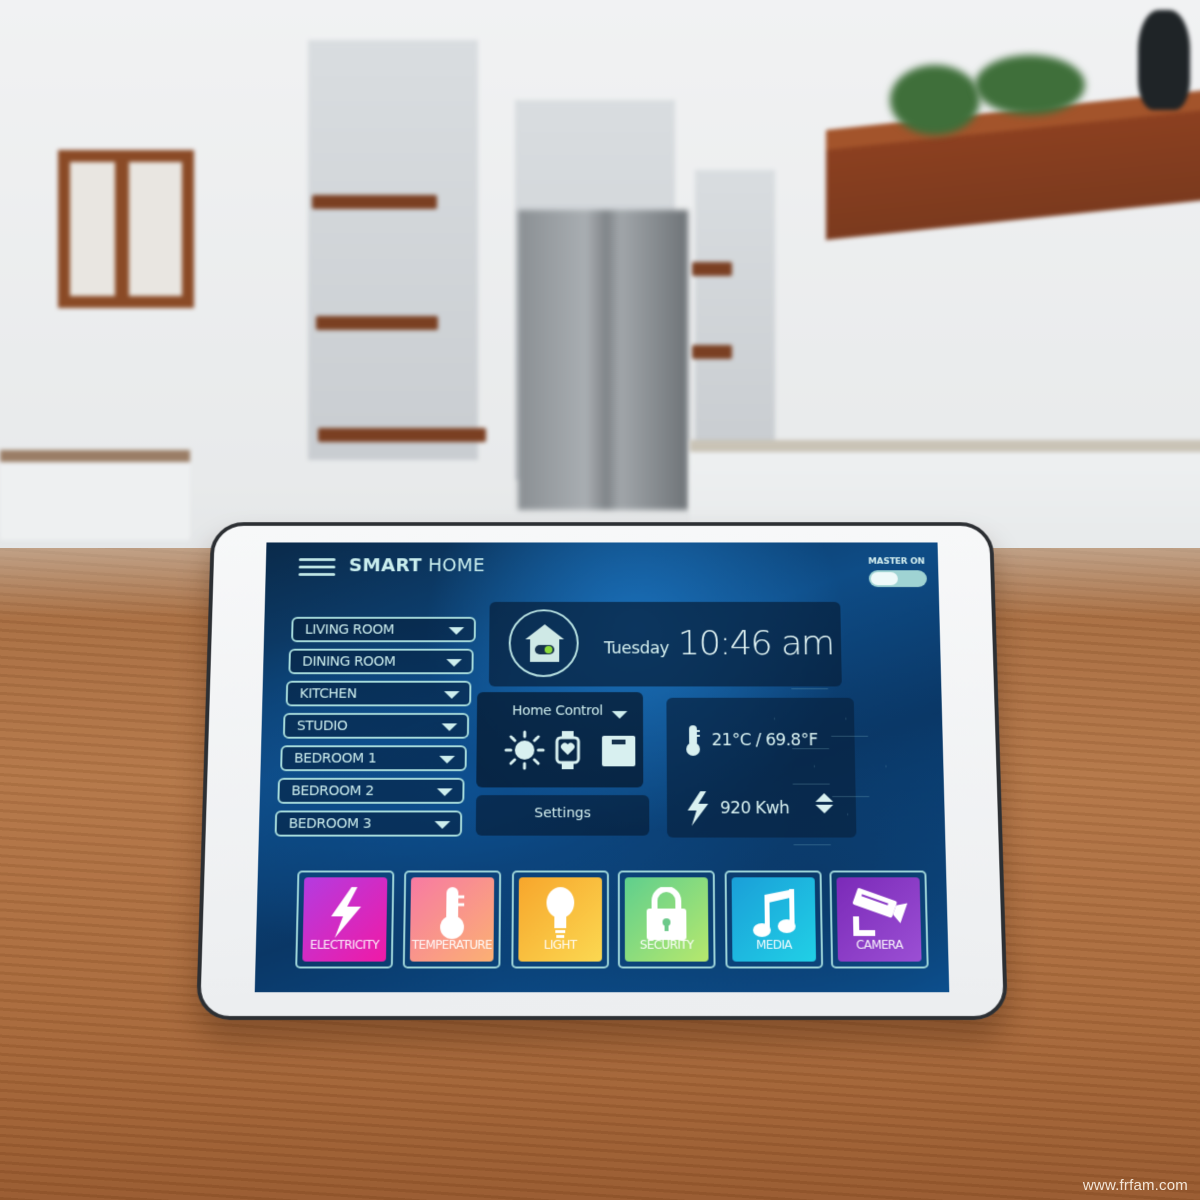 The height and width of the screenshot is (1200, 1200). What do you see at coordinates (761, 768) in the screenshot?
I see `stats-panel: 21°C / 69.8°F 920 Kwh` at bounding box center [761, 768].